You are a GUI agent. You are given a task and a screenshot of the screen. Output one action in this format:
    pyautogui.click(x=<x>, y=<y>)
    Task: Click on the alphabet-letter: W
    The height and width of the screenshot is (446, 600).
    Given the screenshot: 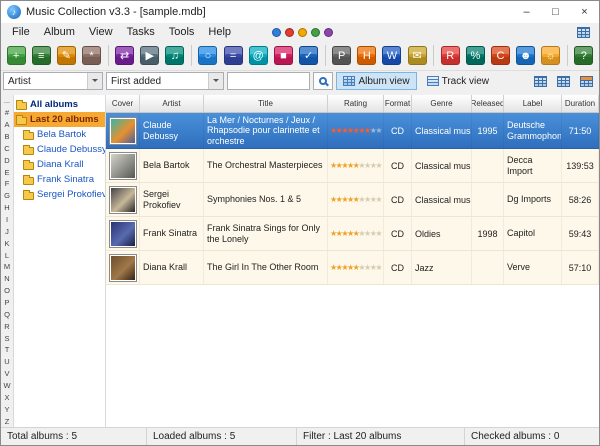 What is the action you would take?
    pyautogui.click(x=7, y=386)
    